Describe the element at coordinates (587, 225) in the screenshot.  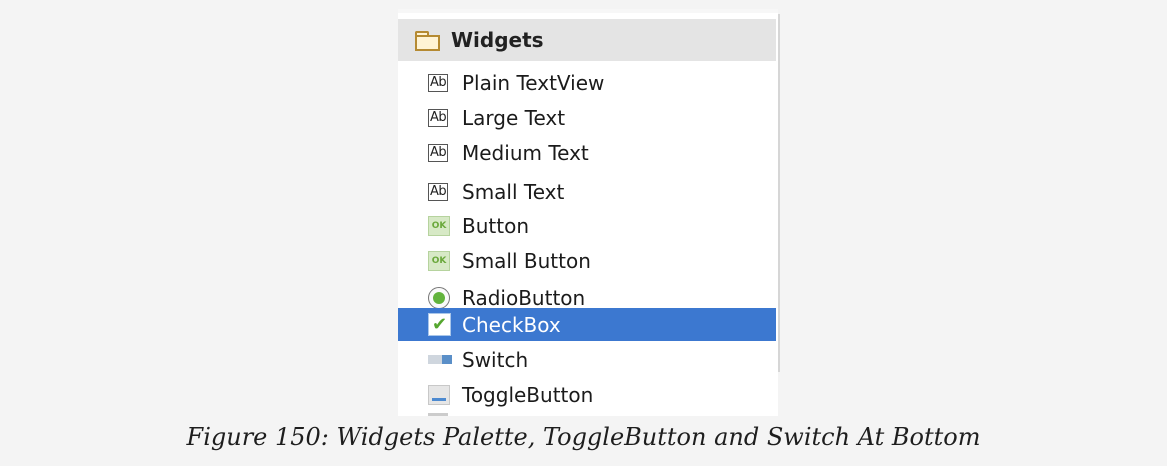
I see `palette-item-button: OK Button` at that location.